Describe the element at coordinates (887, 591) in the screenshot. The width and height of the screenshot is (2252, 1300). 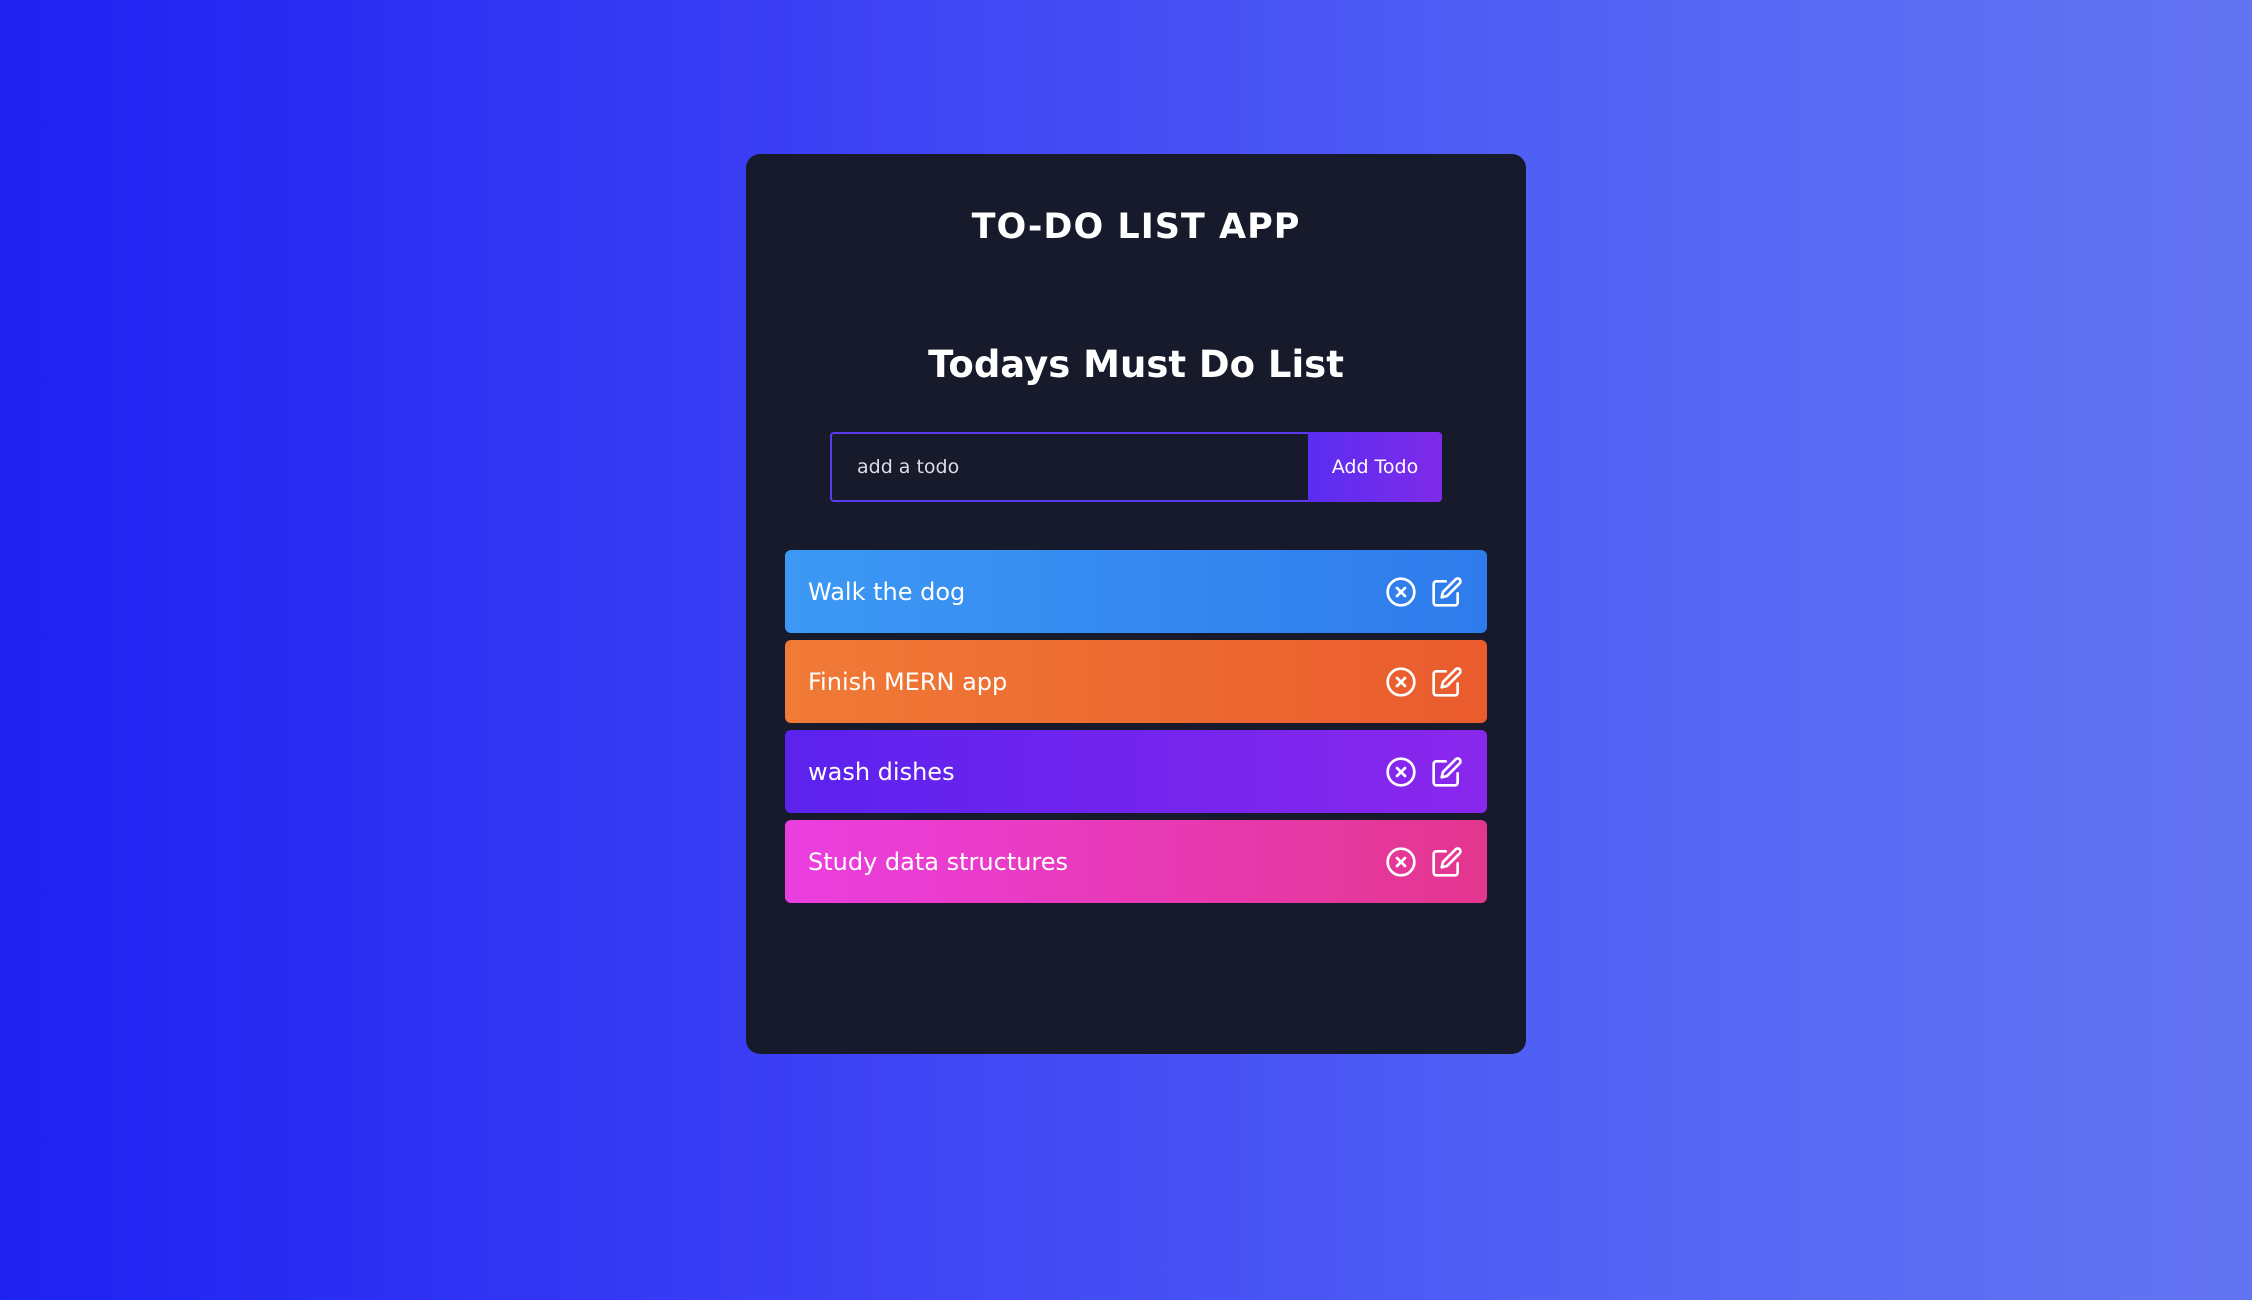
I see `todo-item-text: Walk the dog` at that location.